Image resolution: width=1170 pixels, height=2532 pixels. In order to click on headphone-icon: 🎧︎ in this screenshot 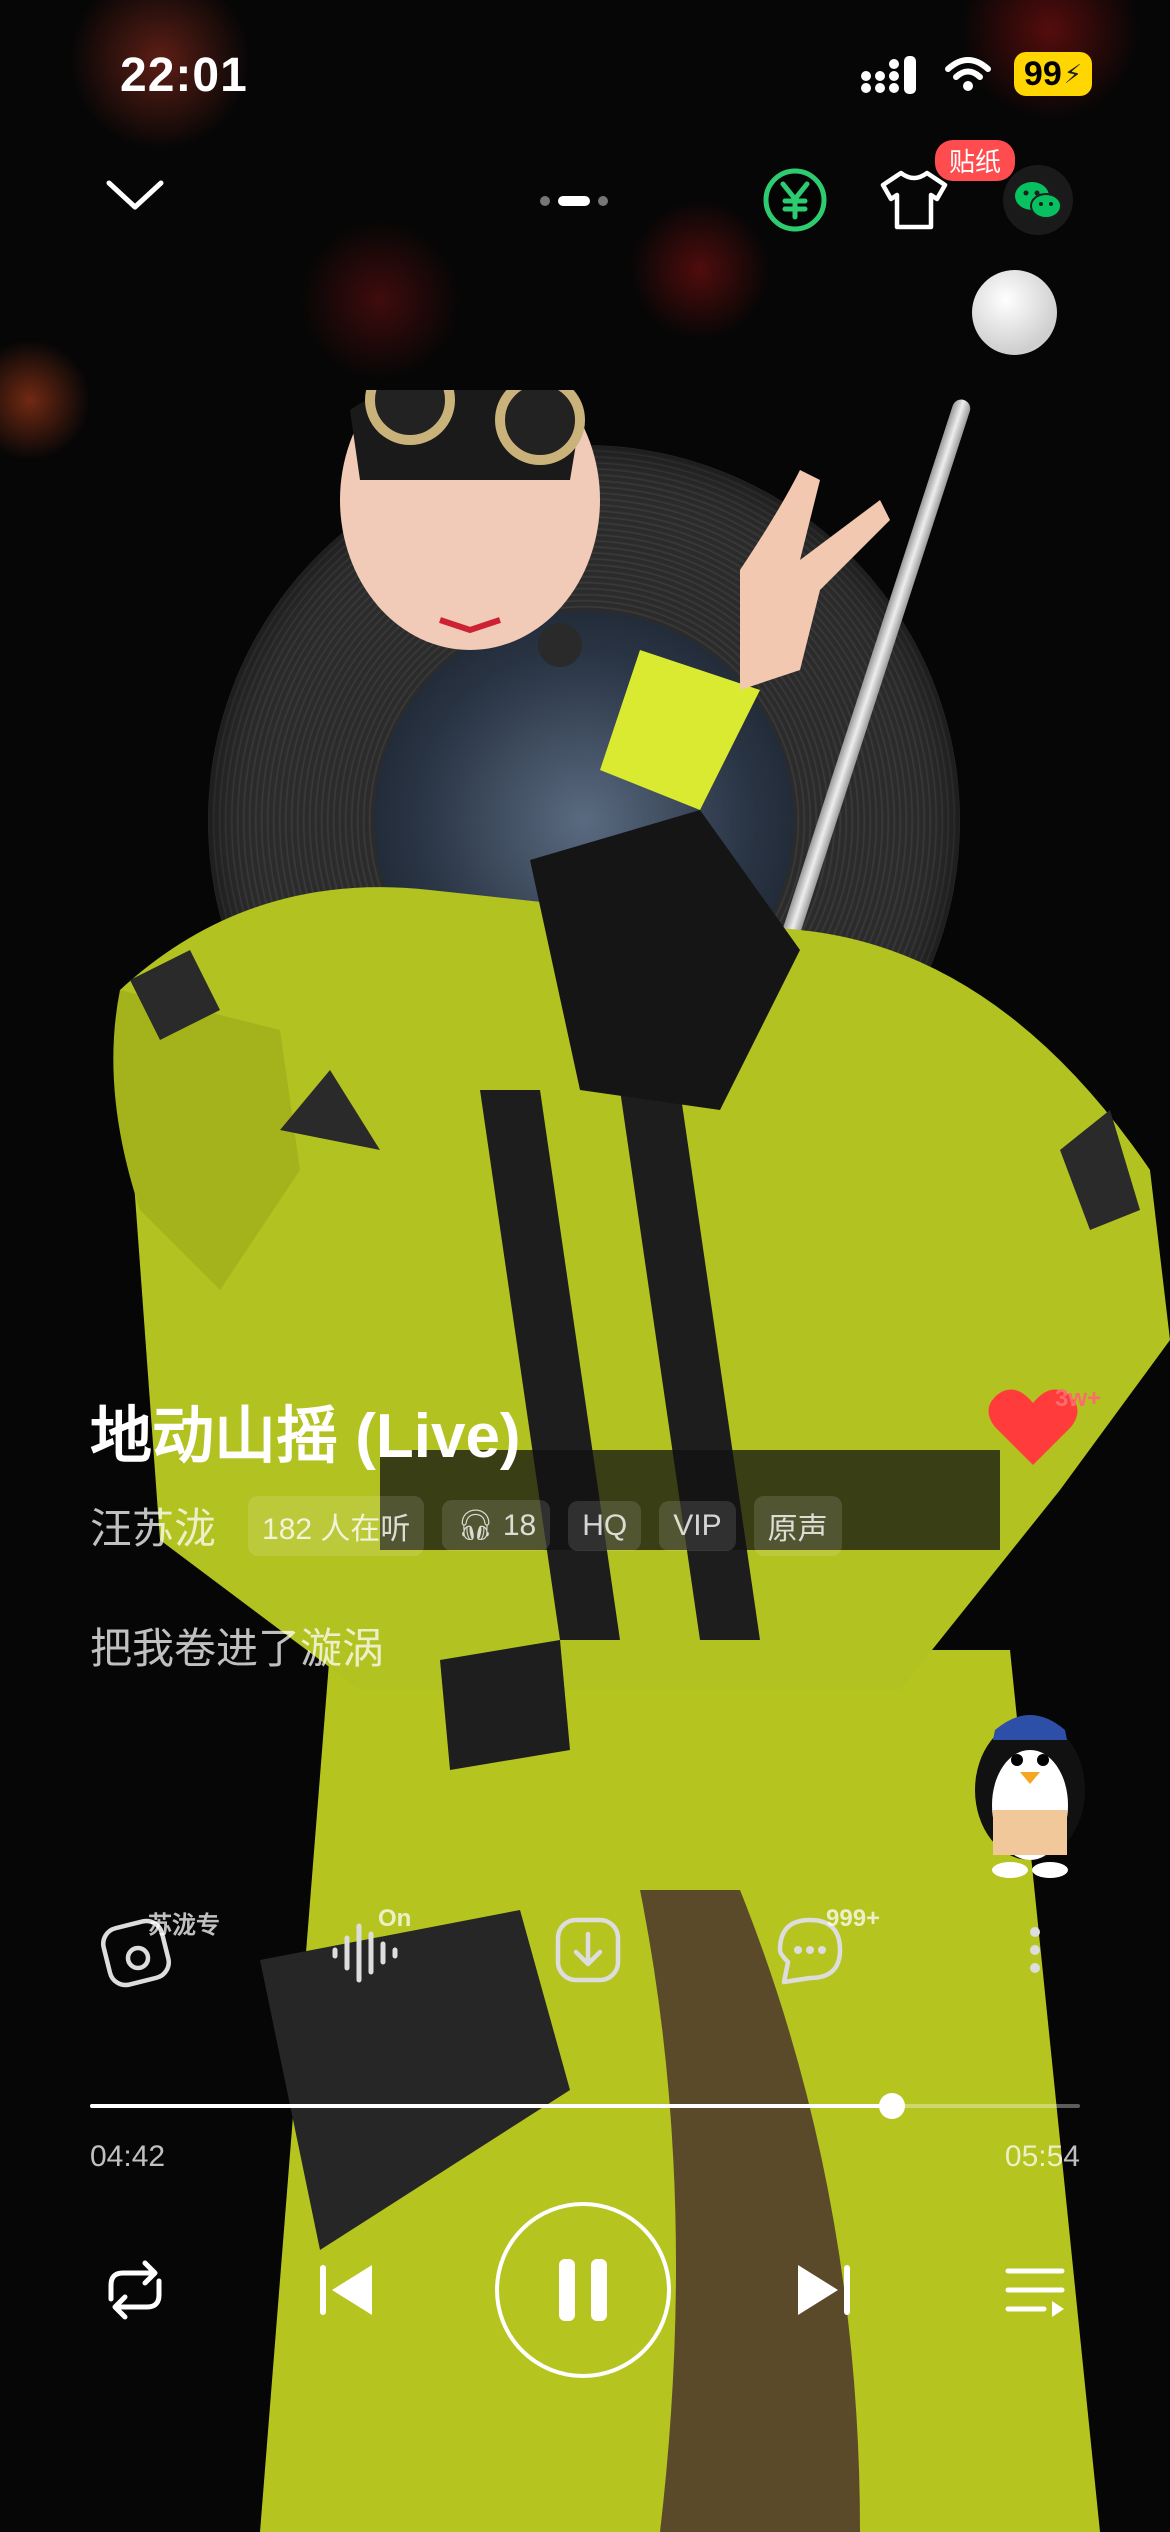, I will do `click(475, 1525)`.